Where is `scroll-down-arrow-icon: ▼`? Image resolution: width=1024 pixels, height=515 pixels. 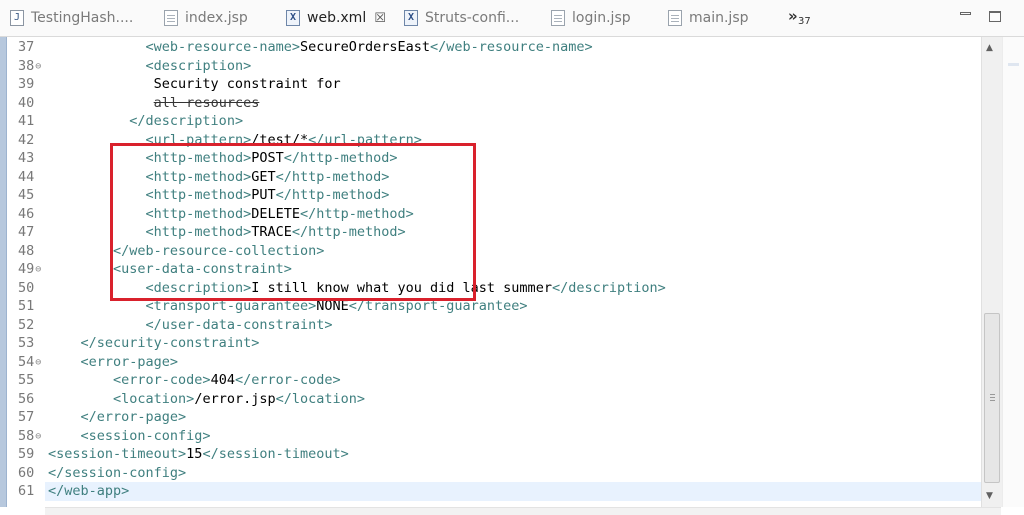 scroll-down-arrow-icon: ▼ is located at coordinates (989, 496).